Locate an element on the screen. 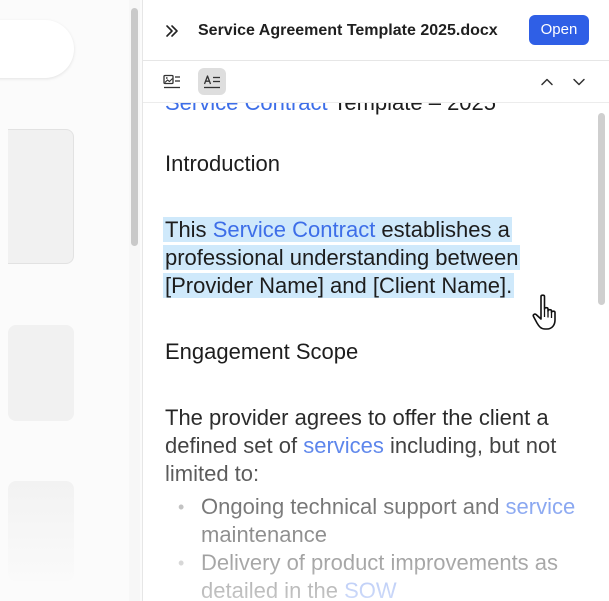 The height and width of the screenshot is (601, 609). double-chevron-right-icon is located at coordinates (172, 31).